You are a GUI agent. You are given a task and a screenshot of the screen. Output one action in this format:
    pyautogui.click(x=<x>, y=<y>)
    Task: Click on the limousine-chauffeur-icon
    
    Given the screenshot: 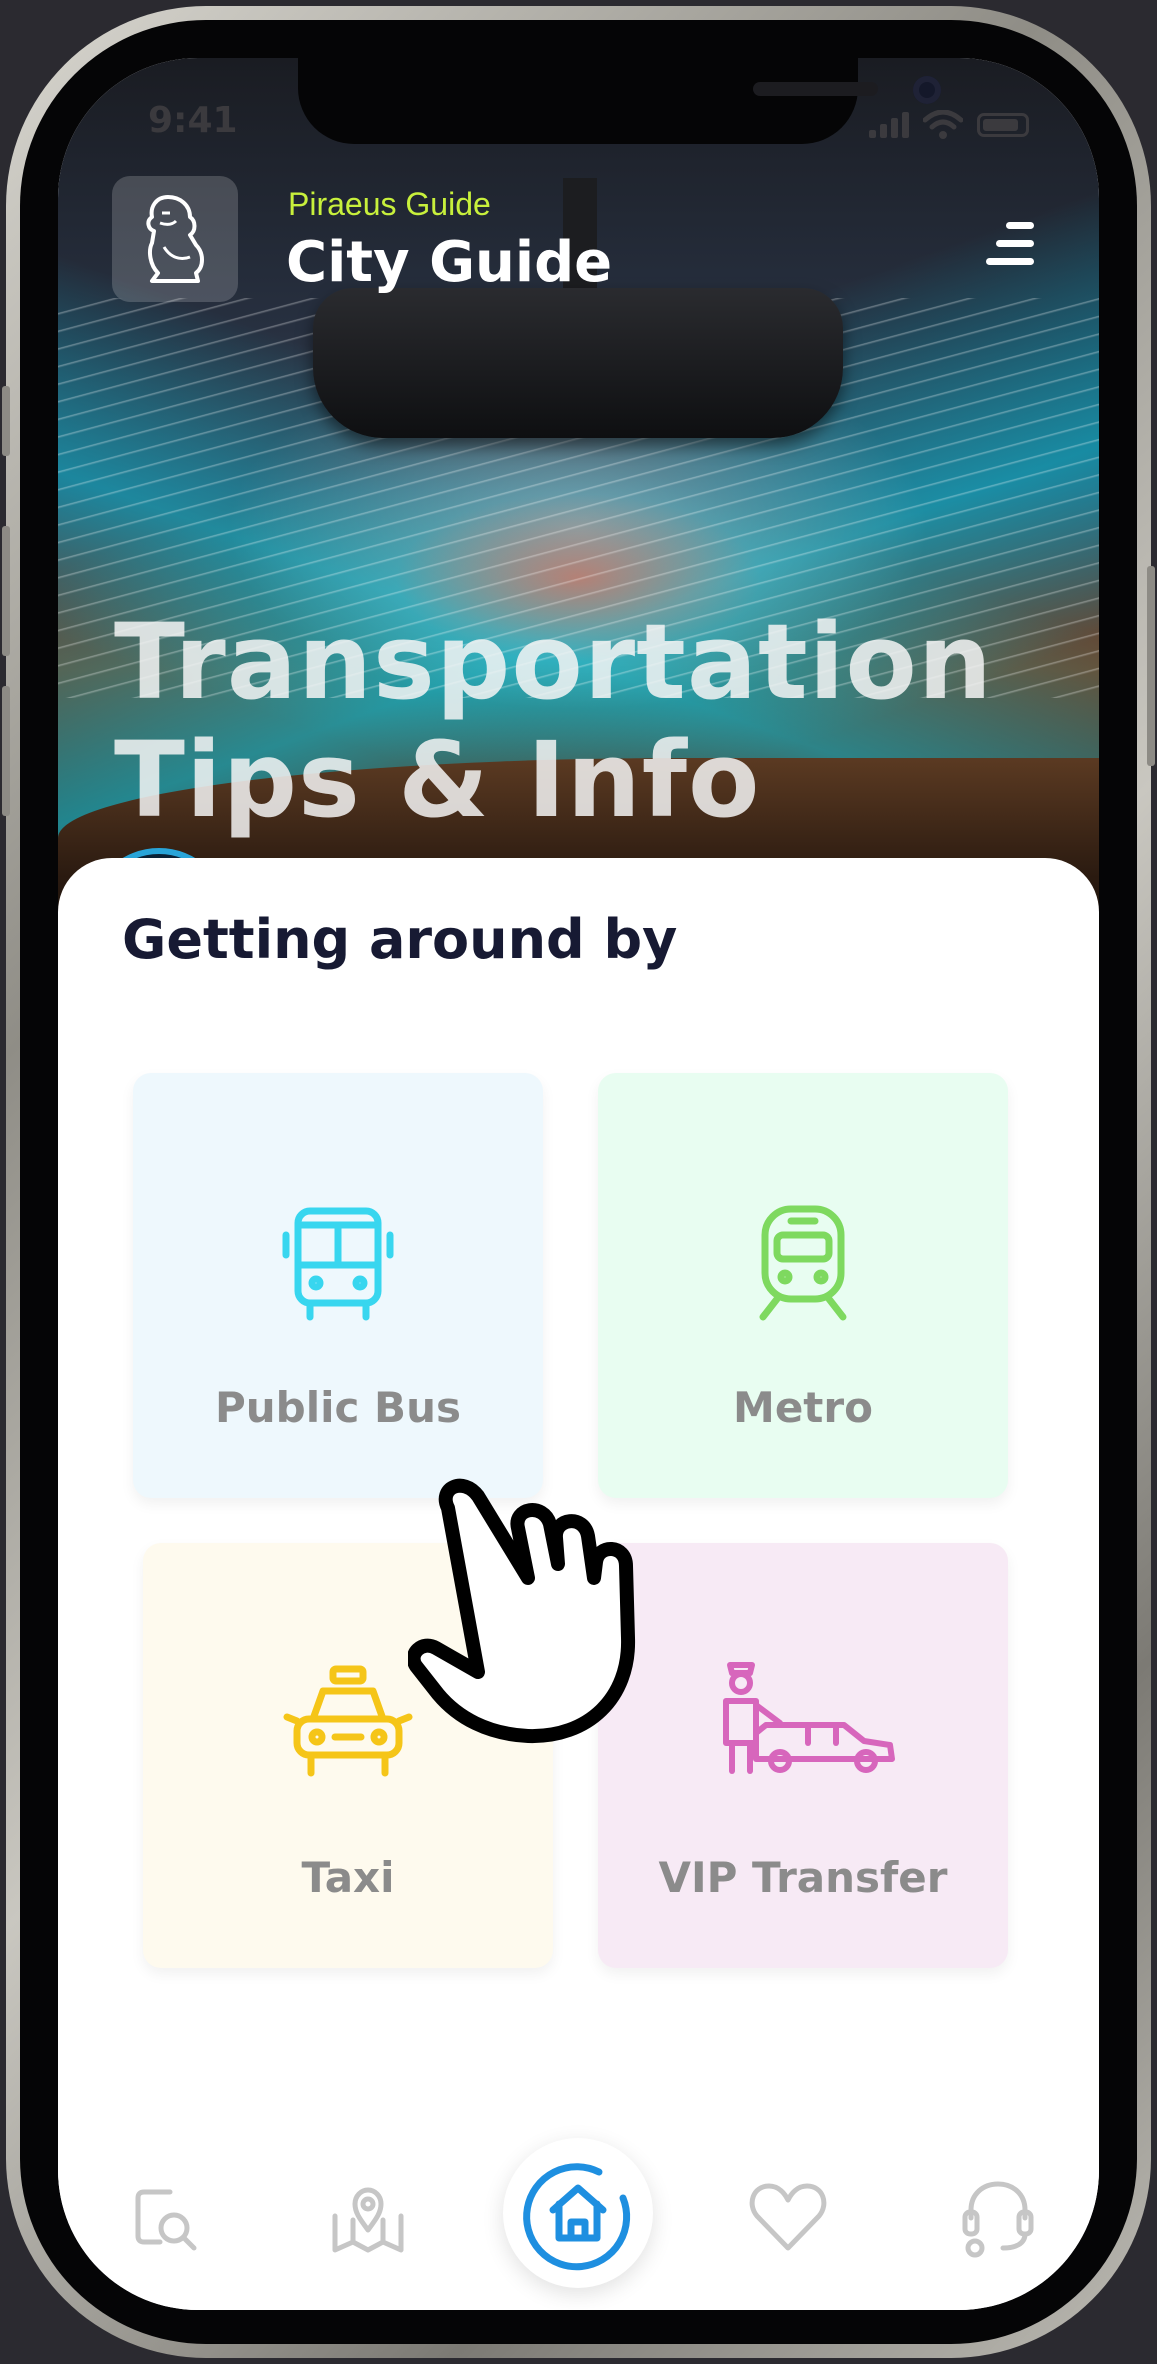 What is the action you would take?
    pyautogui.click(x=809, y=1718)
    